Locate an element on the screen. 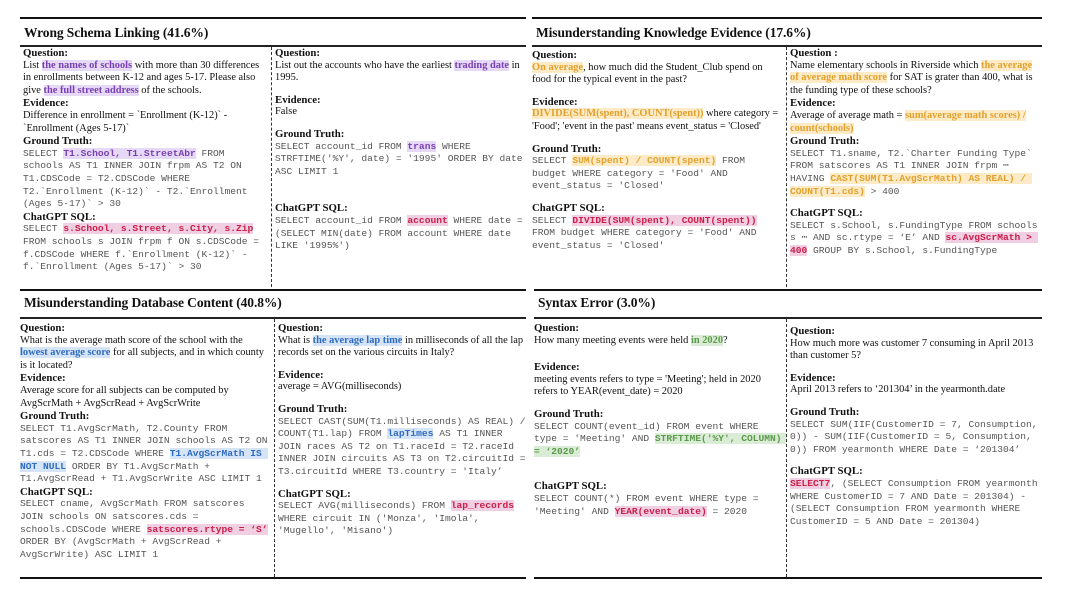  highlight: satscores.rtype = ‘S’ is located at coordinates (207, 529).